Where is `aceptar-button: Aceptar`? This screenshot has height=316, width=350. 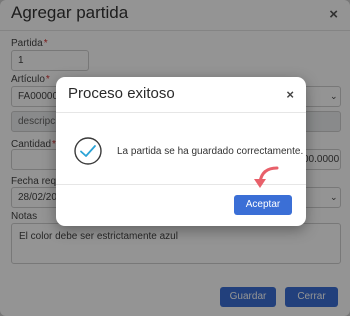 aceptar-button: Aceptar is located at coordinates (263, 205).